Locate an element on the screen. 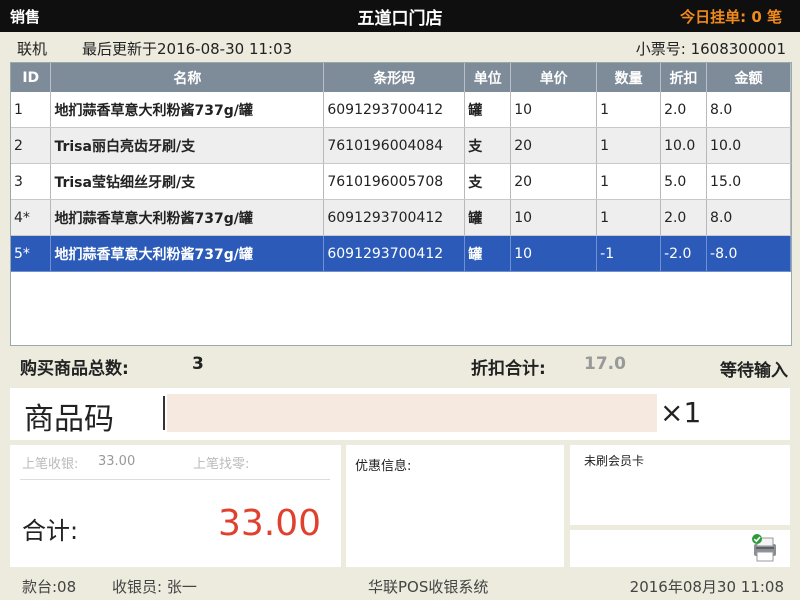  divider is located at coordinates (175, 479).